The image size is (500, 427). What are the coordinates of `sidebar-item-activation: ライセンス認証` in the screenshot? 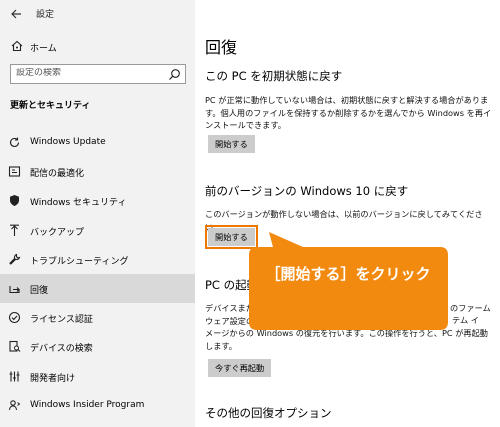 It's located at (97, 317).